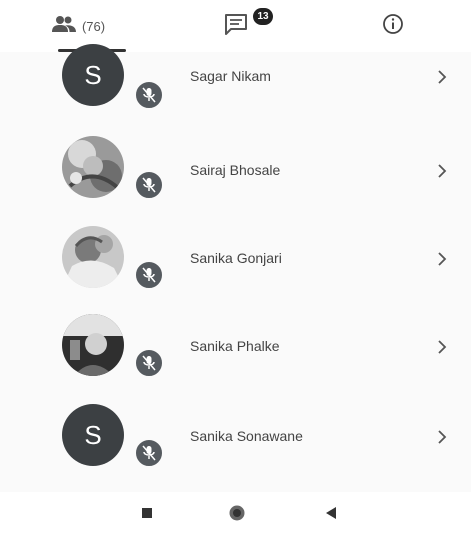 This screenshot has height=535, width=471. What do you see at coordinates (147, 513) in the screenshot?
I see `square-icon` at bounding box center [147, 513].